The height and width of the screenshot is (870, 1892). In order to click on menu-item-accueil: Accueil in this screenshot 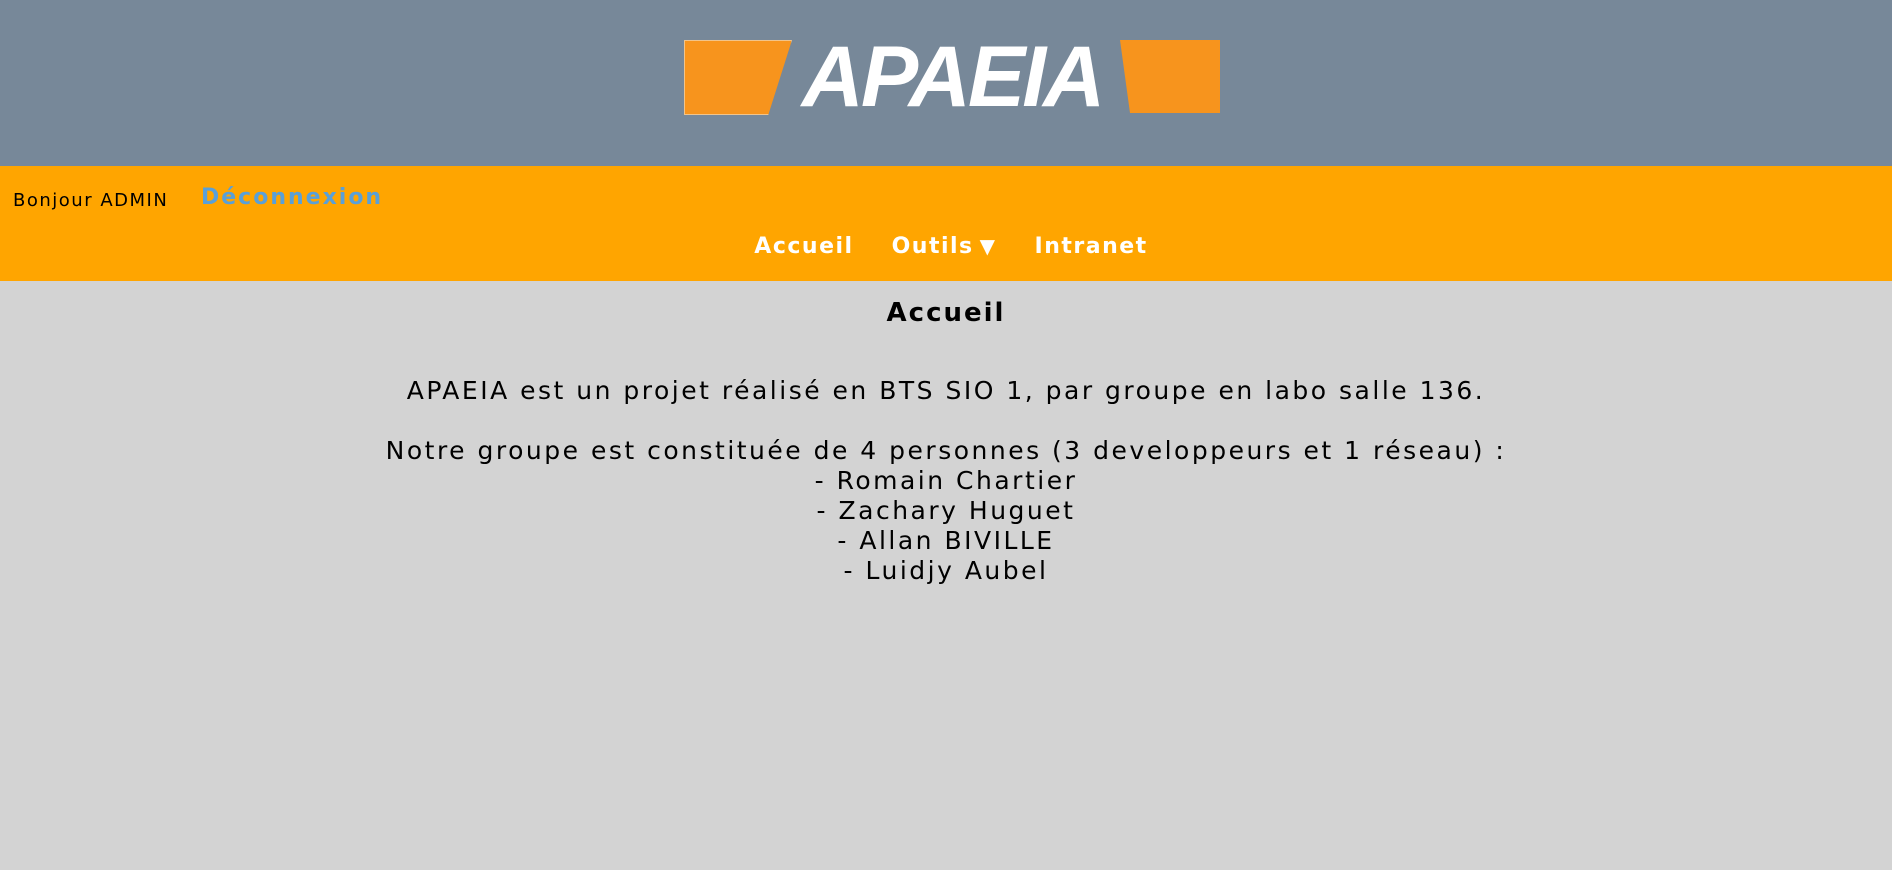, I will do `click(803, 246)`.